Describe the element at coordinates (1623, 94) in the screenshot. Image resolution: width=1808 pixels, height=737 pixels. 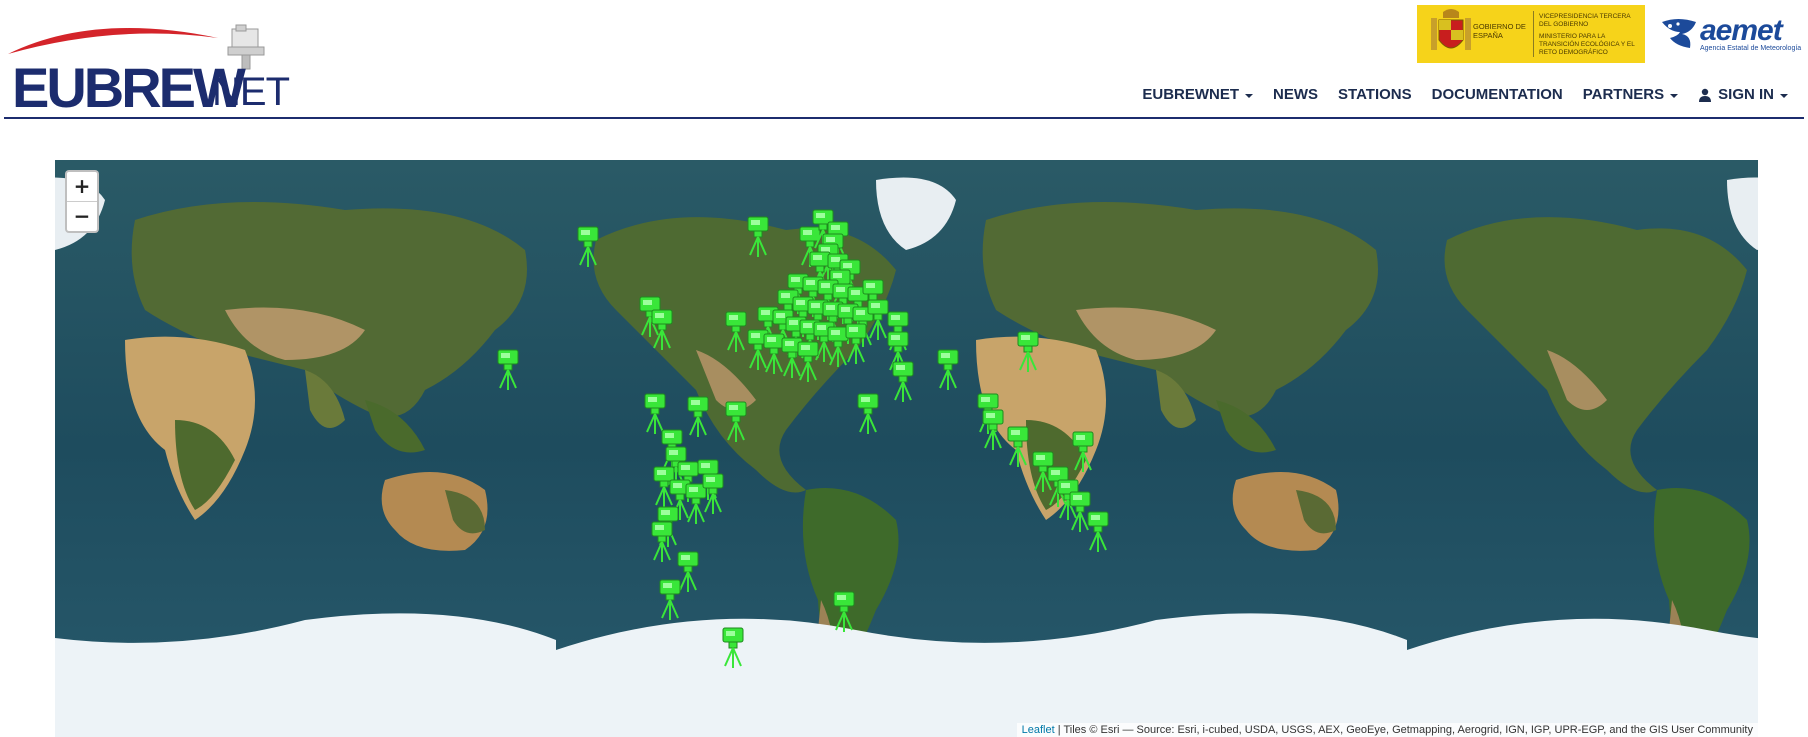
I see `nav-partners-label: PARTNERS` at that location.